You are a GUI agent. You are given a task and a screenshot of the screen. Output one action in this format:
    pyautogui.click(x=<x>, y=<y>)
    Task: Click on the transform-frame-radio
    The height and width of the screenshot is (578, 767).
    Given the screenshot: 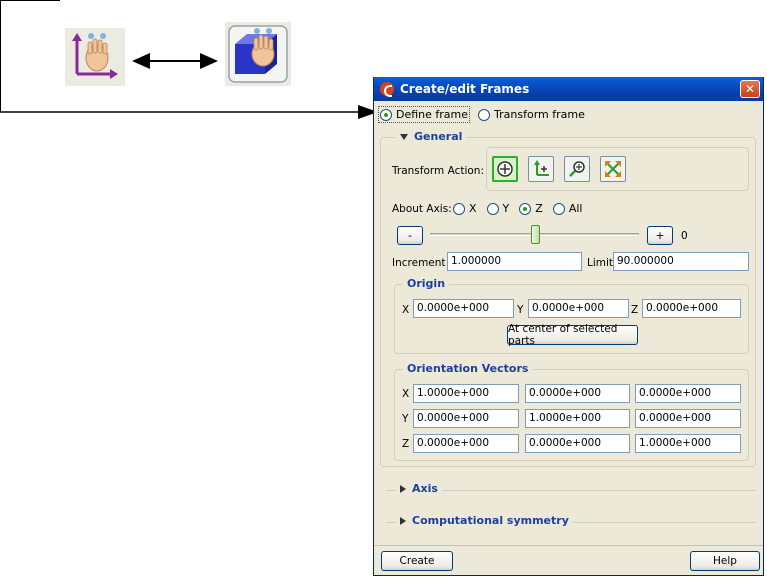 What is the action you would take?
    pyautogui.click(x=484, y=114)
    